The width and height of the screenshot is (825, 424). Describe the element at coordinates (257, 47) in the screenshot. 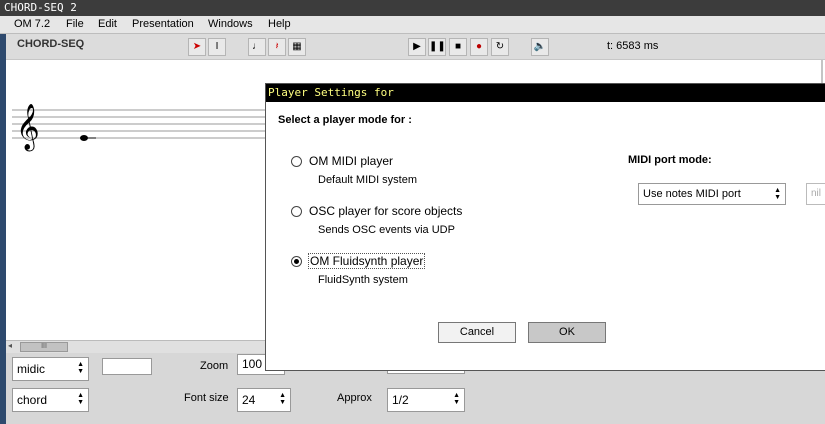

I see `note-icon: ♩` at that location.